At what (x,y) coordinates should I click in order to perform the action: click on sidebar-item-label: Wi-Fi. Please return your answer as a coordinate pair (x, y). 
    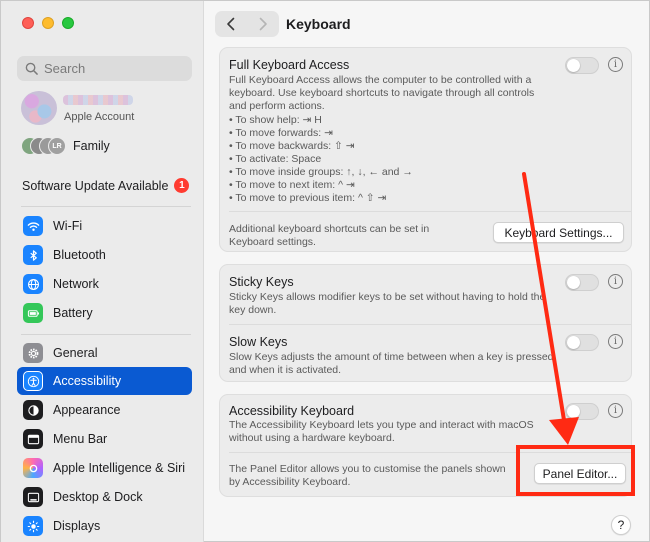
    Looking at the image, I should click on (68, 226).